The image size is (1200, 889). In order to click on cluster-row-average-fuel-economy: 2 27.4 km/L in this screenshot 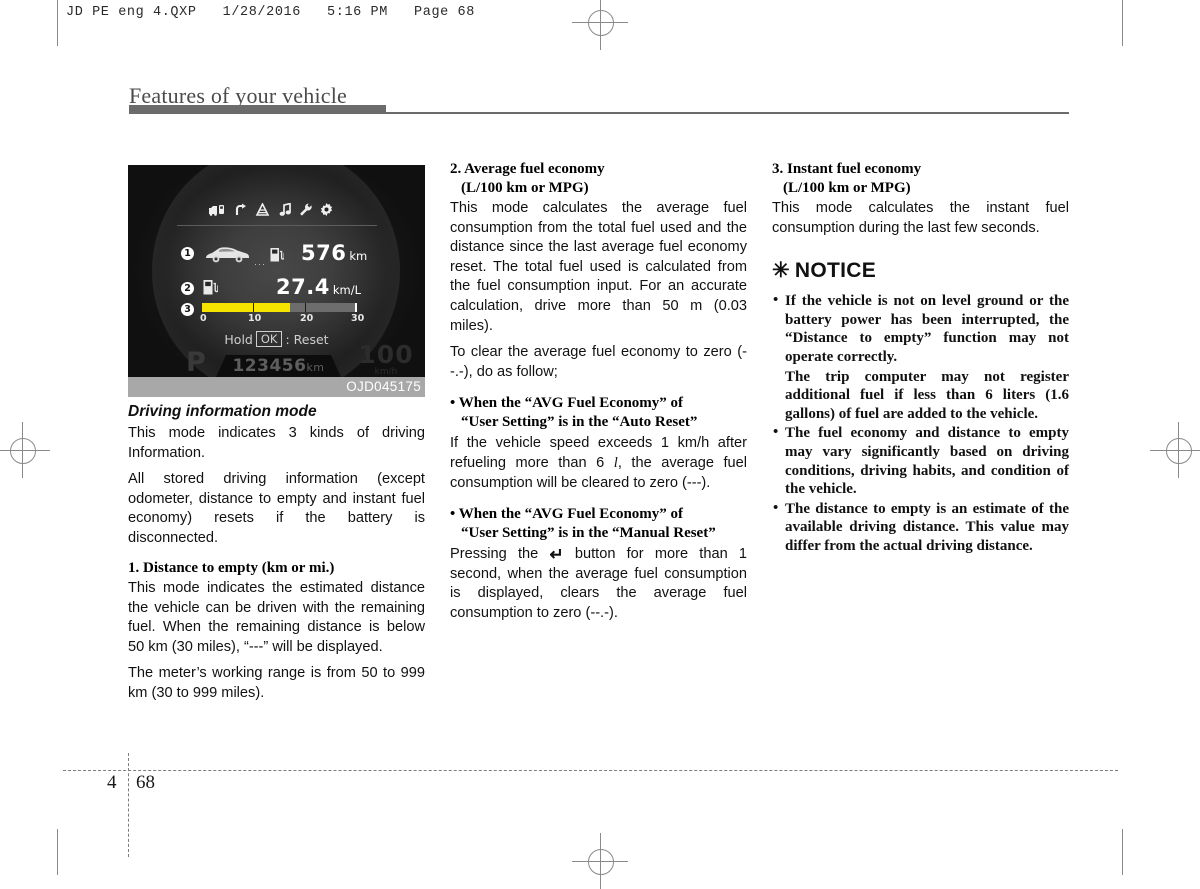, I will do `click(281, 288)`.